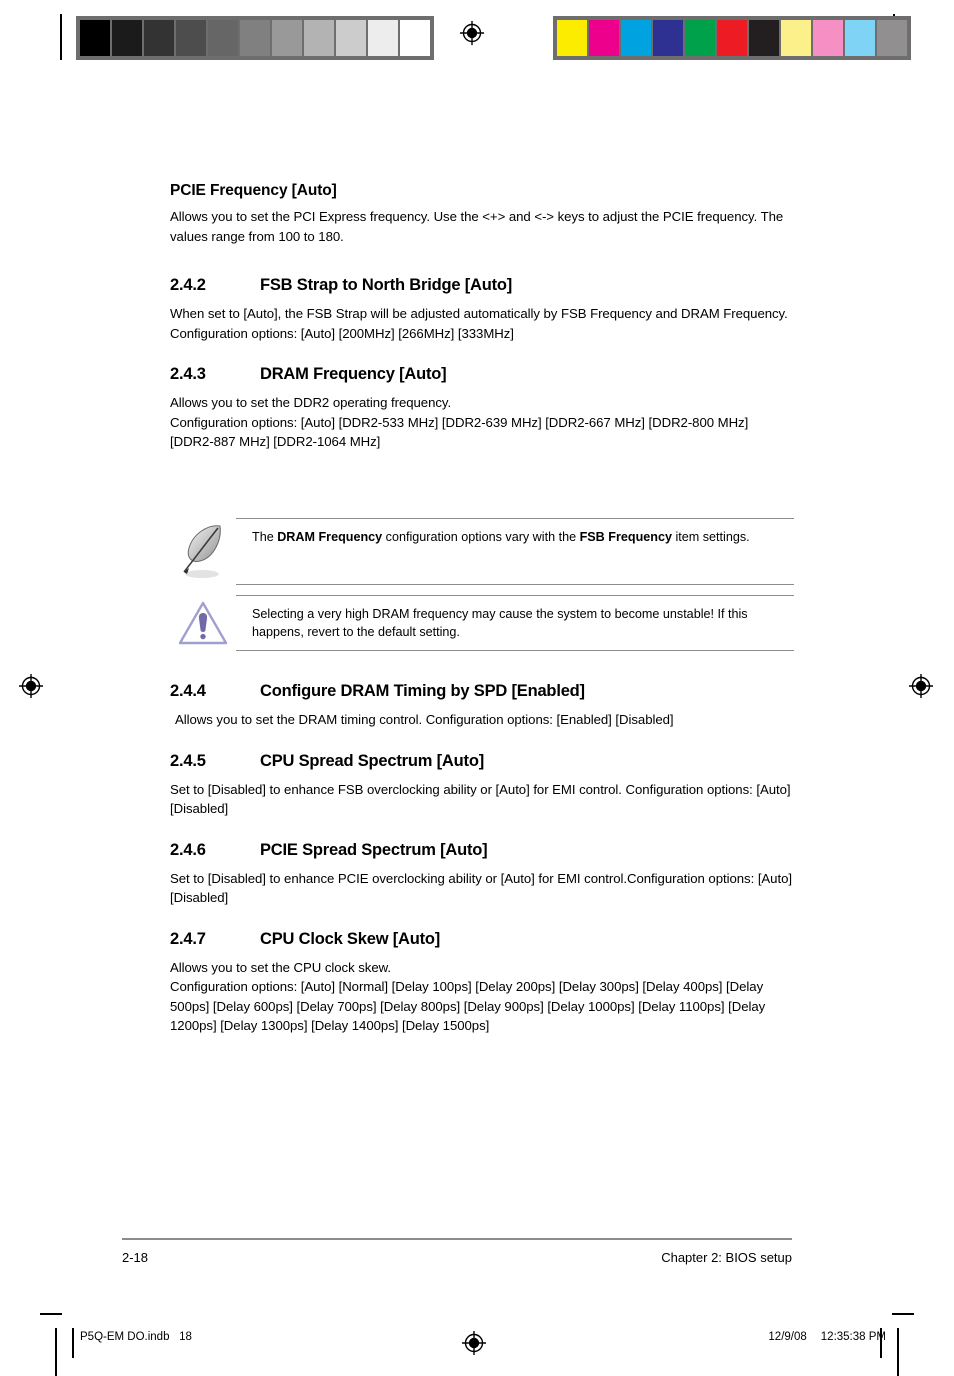 Image resolution: width=954 pixels, height=1376 pixels. What do you see at coordinates (188, 691) in the screenshot?
I see `section-number-2-4-4: 2.4.4` at bounding box center [188, 691].